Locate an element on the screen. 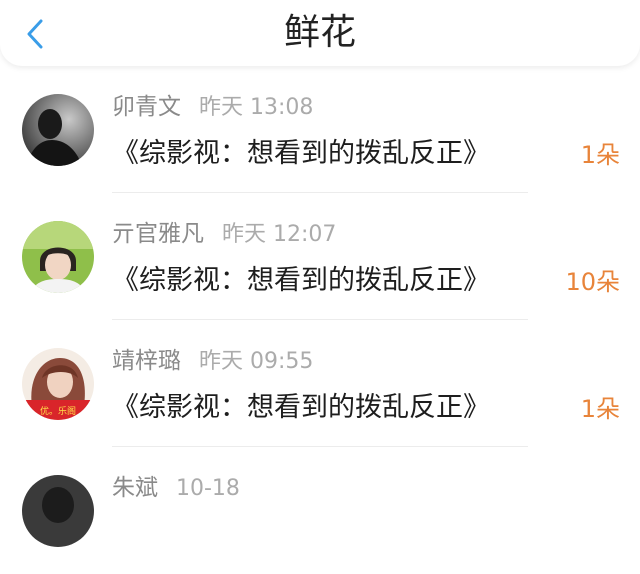 This screenshot has height=574, width=640. sender-name: 靖梓璐 is located at coordinates (146, 361).